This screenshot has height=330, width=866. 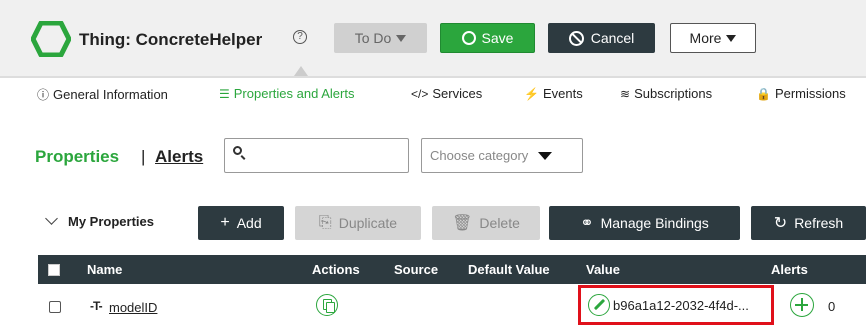 What do you see at coordinates (104, 269) in the screenshot?
I see `column-header-name: Name` at bounding box center [104, 269].